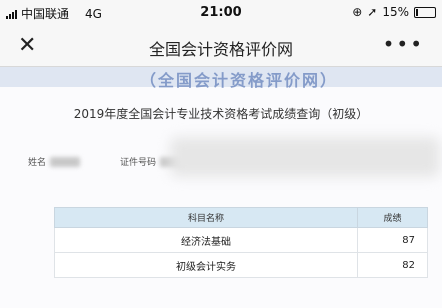 The image size is (442, 308). I want to click on table-header-row: 科目名称 成绩, so click(241, 217).